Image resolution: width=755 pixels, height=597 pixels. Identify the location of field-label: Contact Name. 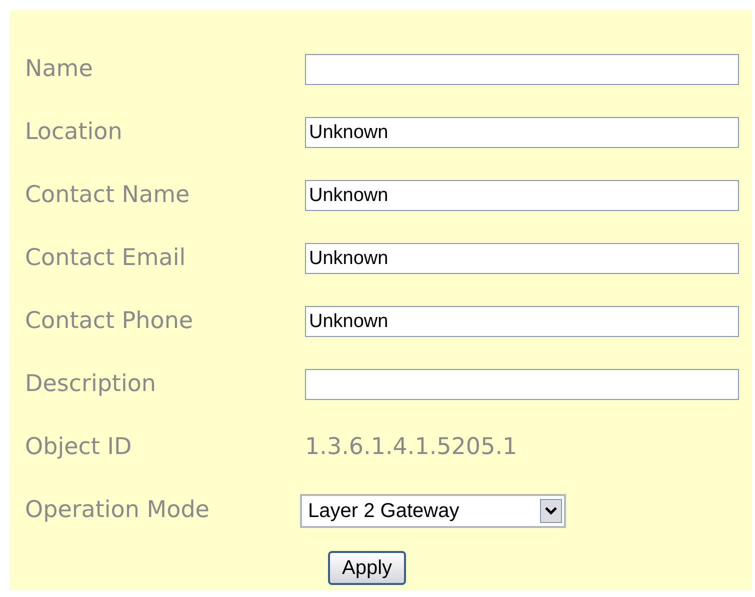
(108, 195).